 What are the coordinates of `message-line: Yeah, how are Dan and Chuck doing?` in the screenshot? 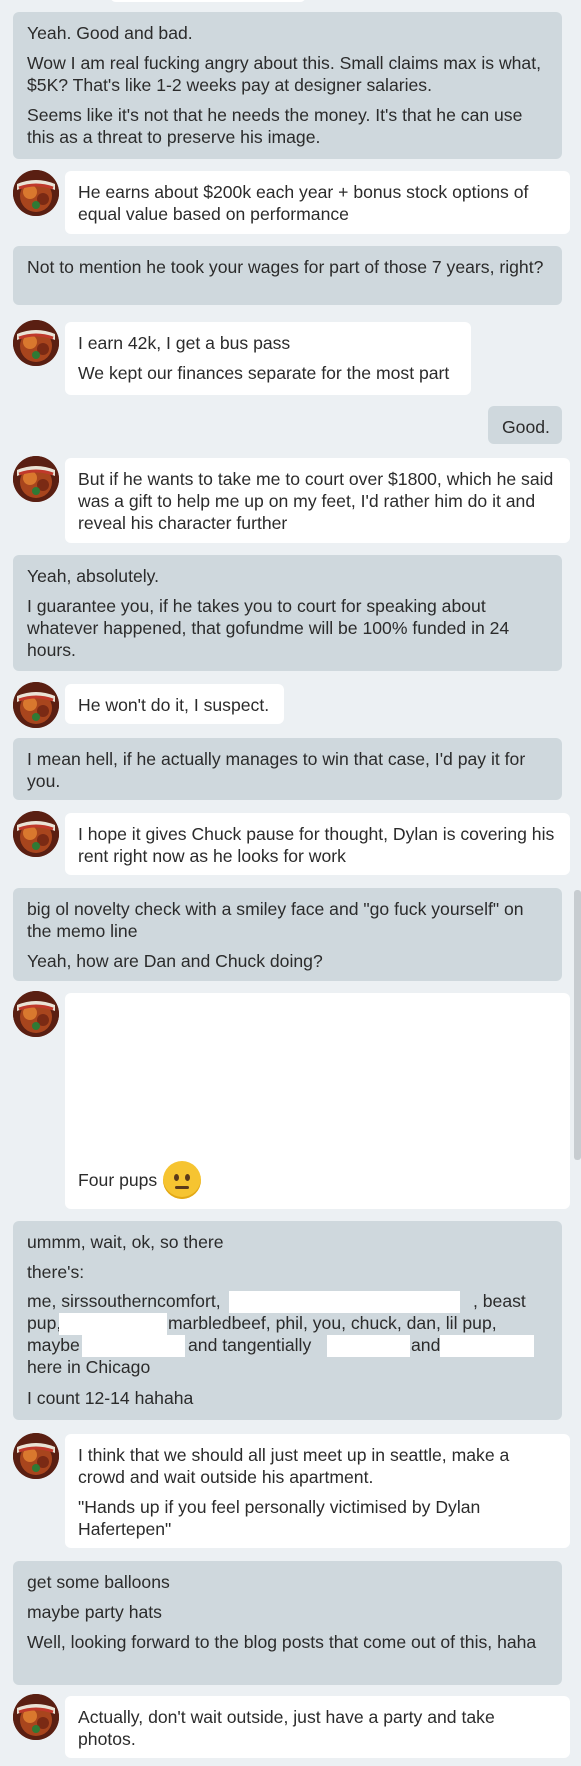 It's located at (175, 961).